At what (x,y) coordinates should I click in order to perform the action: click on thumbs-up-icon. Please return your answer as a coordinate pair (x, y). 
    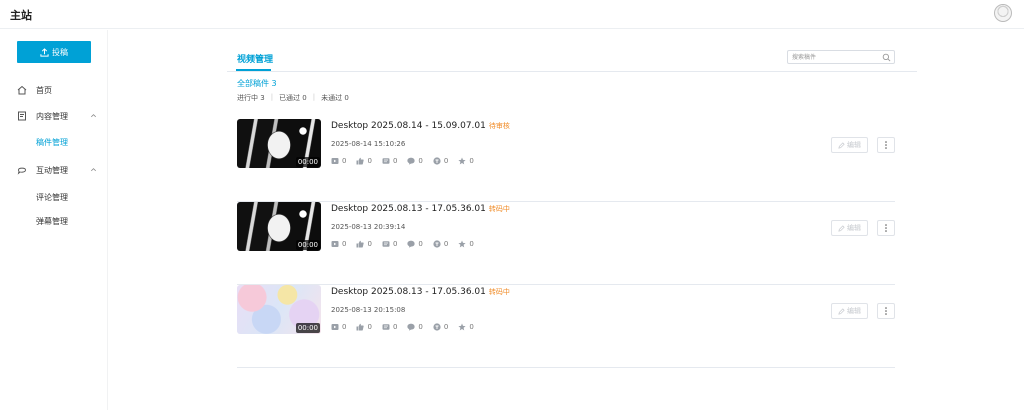
    Looking at the image, I should click on (360, 244).